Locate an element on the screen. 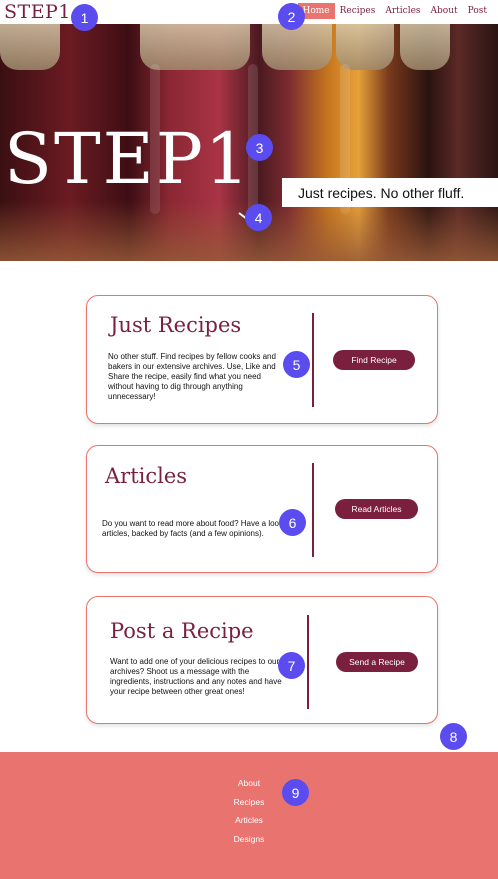 This screenshot has height=879, width=498. marker-badge: 9 is located at coordinates (295, 792).